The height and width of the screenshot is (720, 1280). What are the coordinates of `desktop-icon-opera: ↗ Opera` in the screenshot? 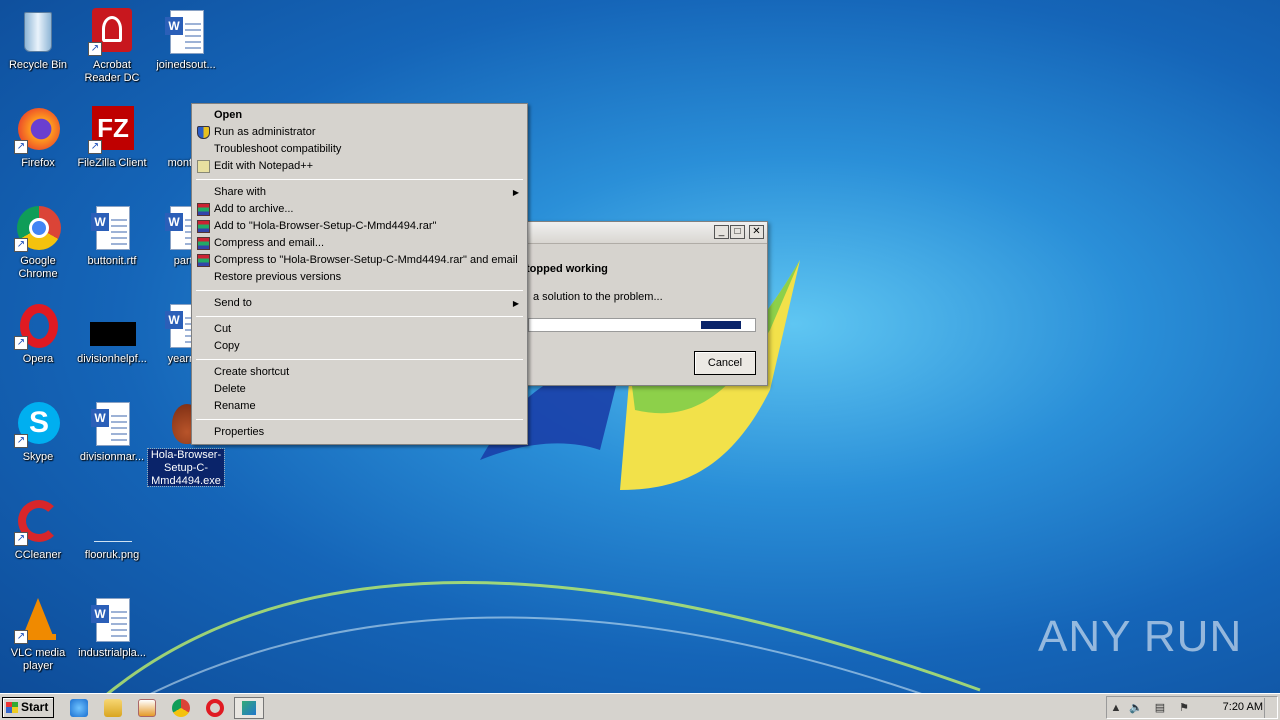 It's located at (38, 342).